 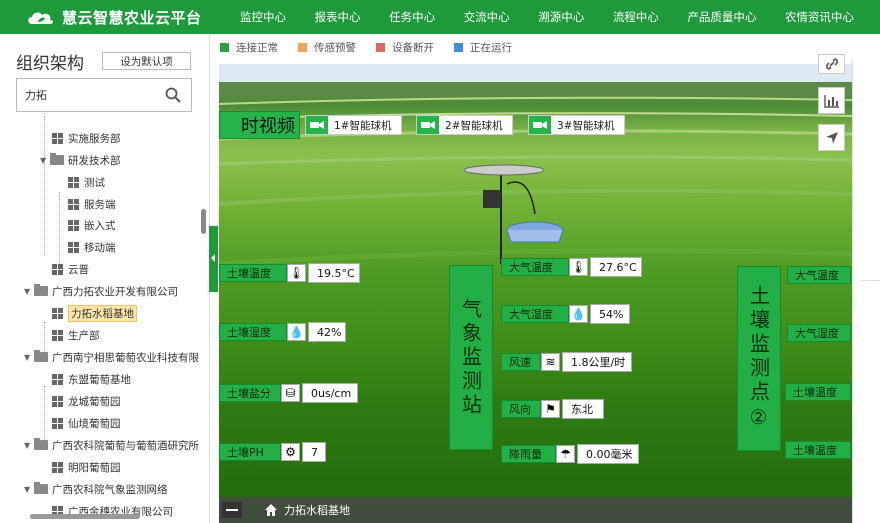 I want to click on sensor-air-humidity-2: 大气湿度, so click(x=819, y=333).